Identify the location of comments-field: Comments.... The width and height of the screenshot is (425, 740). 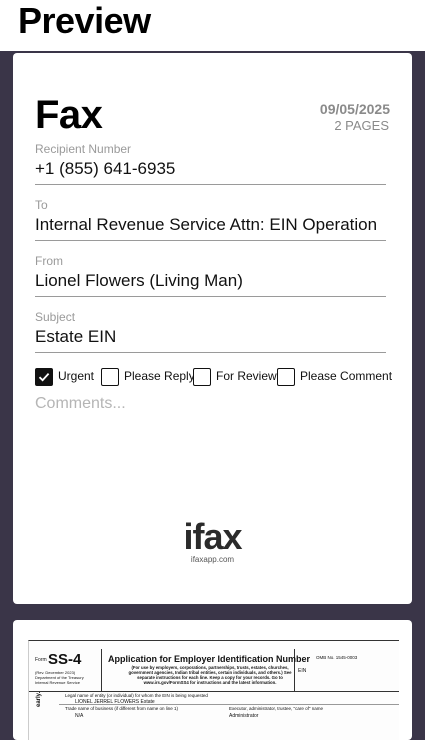
(80, 404).